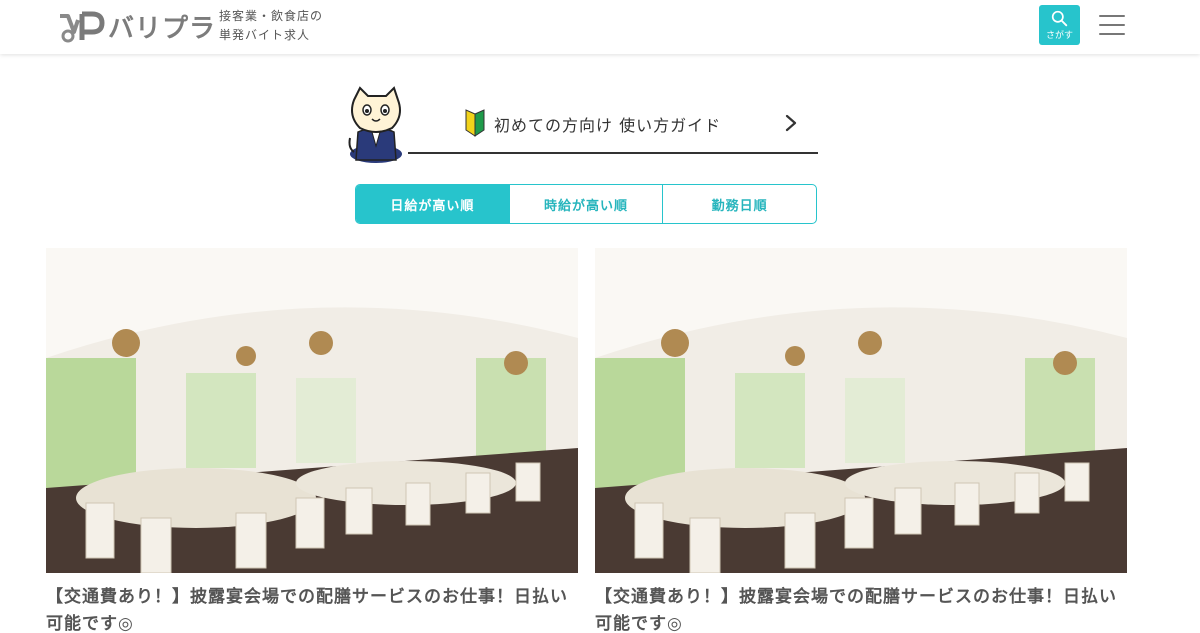 This screenshot has height=633, width=1200. I want to click on site-tagline: 接客業・飲食店の 単発バイト求人, so click(271, 26).